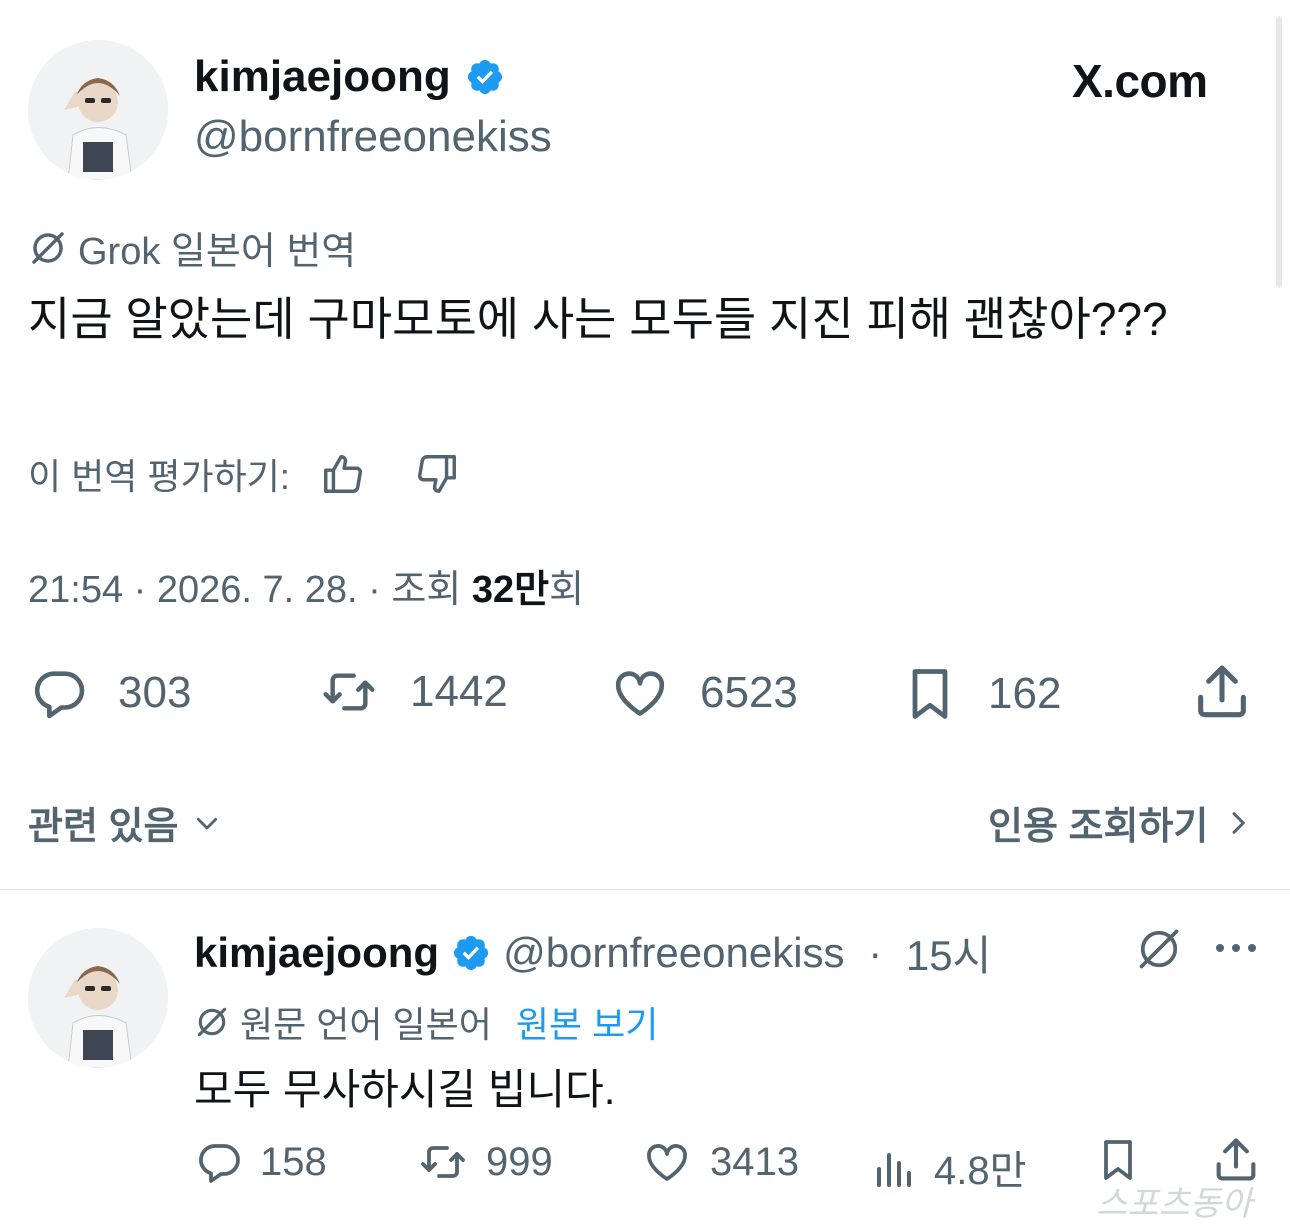  I want to click on reply-views-count: 4.8만, so click(980, 1171).